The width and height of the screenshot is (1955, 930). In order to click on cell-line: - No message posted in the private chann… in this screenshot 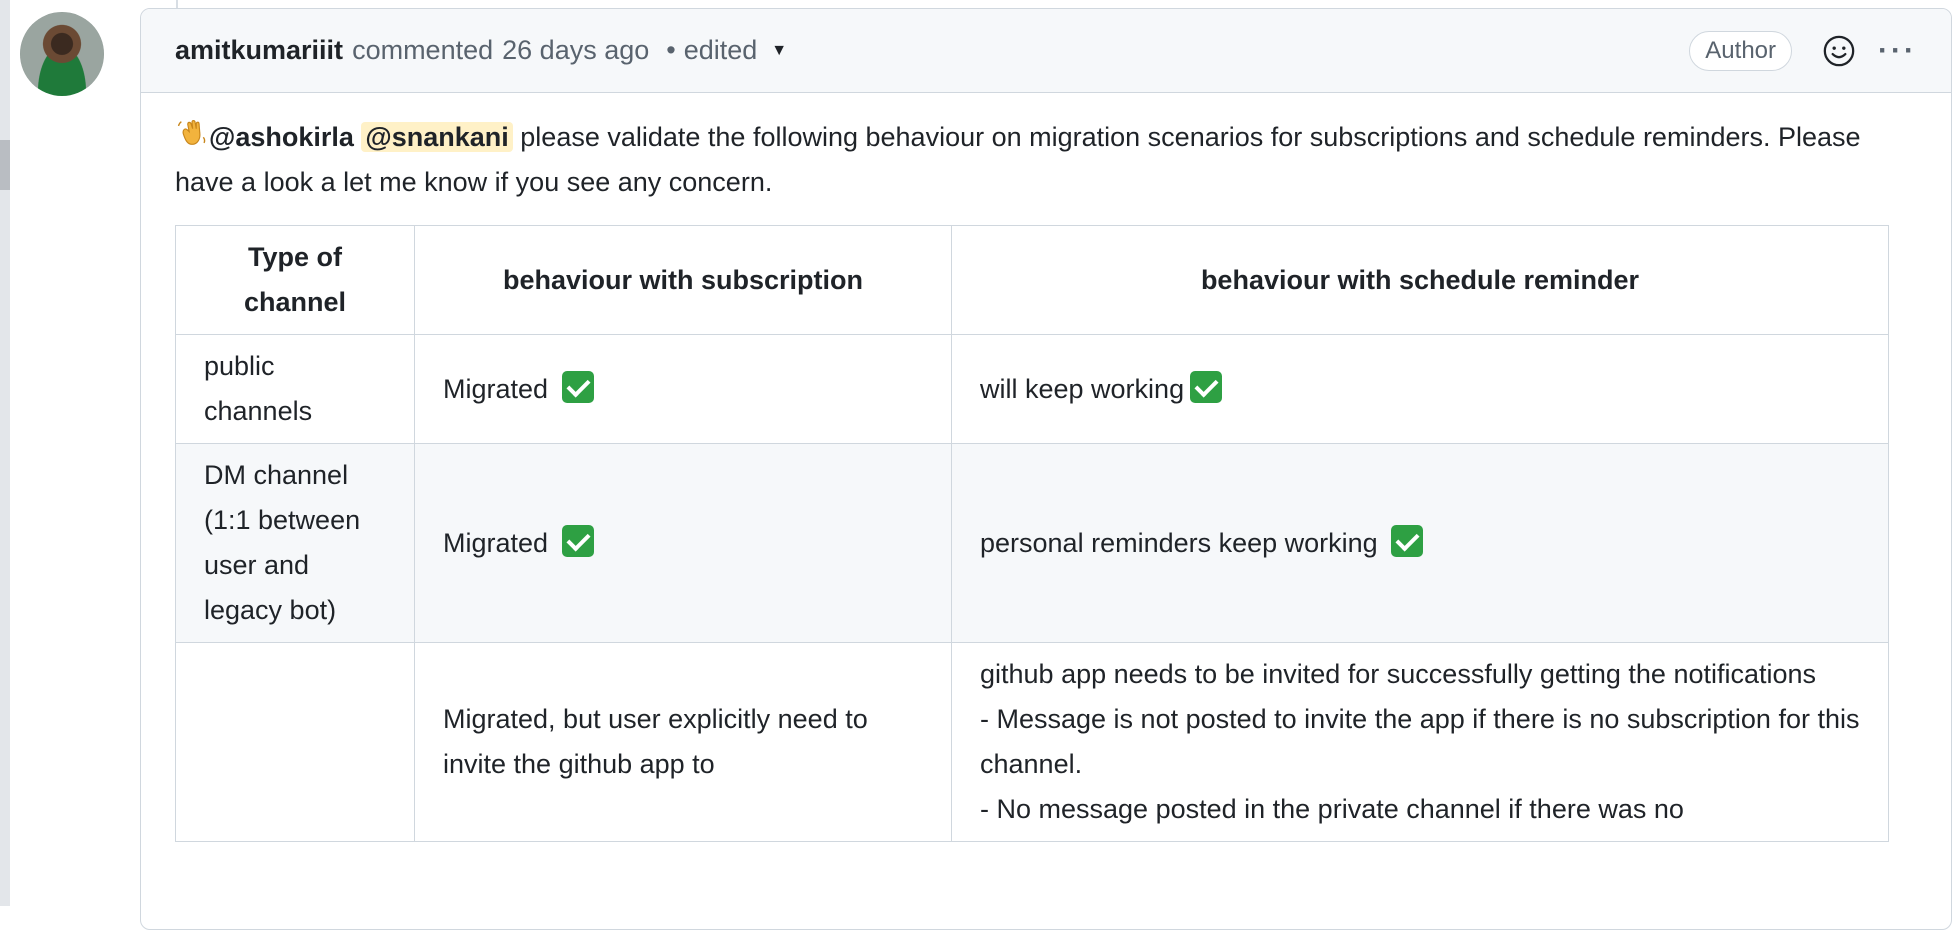, I will do `click(1332, 809)`.